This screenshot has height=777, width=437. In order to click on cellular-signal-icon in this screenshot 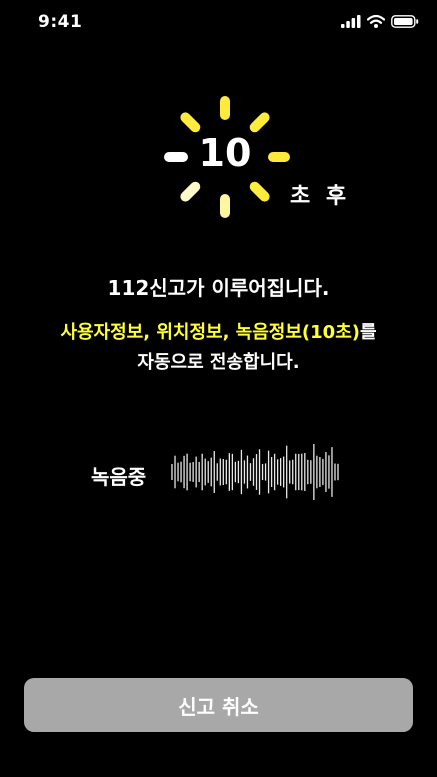, I will do `click(351, 21)`.